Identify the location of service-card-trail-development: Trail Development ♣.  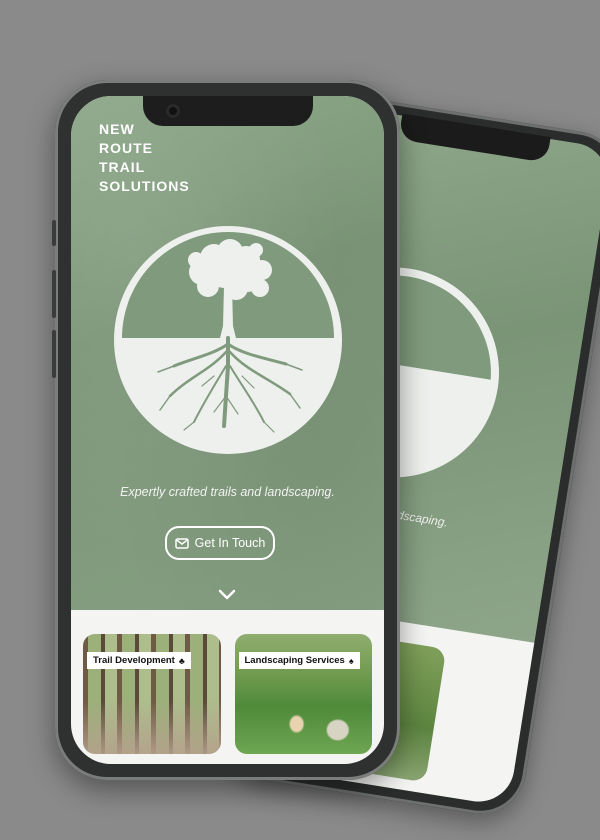
(152, 694).